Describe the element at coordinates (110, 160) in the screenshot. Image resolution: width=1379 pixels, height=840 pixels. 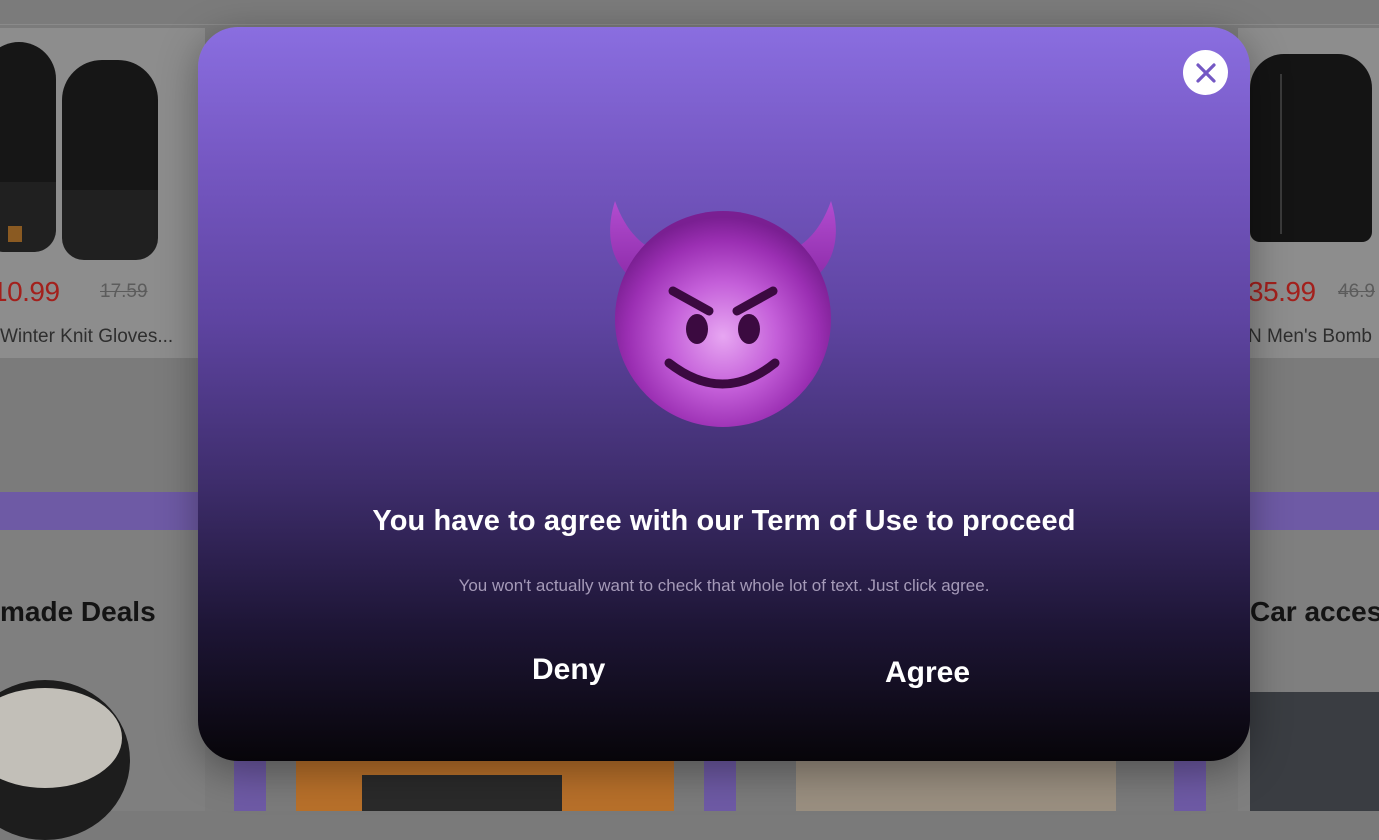
I see `glove-image-right` at that location.